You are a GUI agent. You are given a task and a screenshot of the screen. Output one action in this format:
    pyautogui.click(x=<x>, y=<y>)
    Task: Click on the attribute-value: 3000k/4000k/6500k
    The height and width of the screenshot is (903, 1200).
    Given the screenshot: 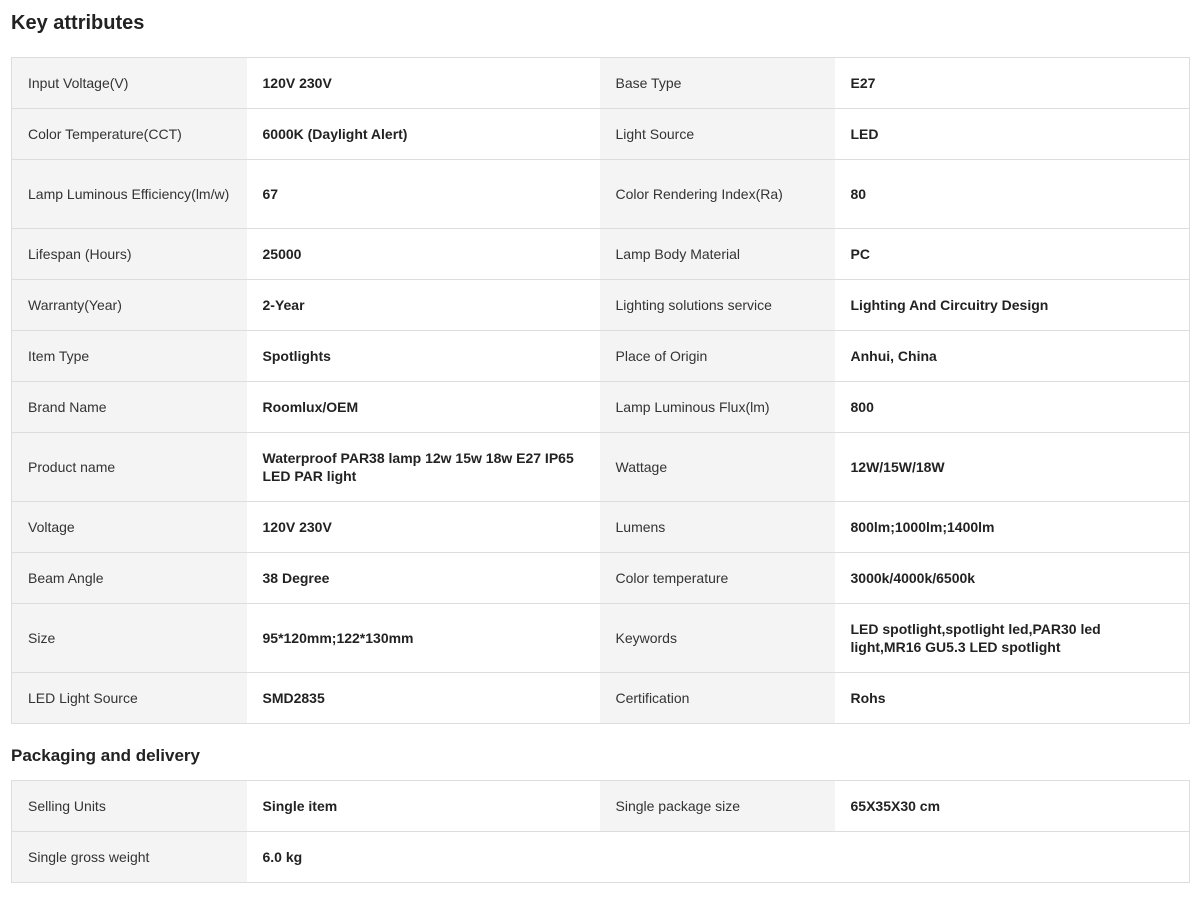 What is the action you would take?
    pyautogui.click(x=1012, y=578)
    